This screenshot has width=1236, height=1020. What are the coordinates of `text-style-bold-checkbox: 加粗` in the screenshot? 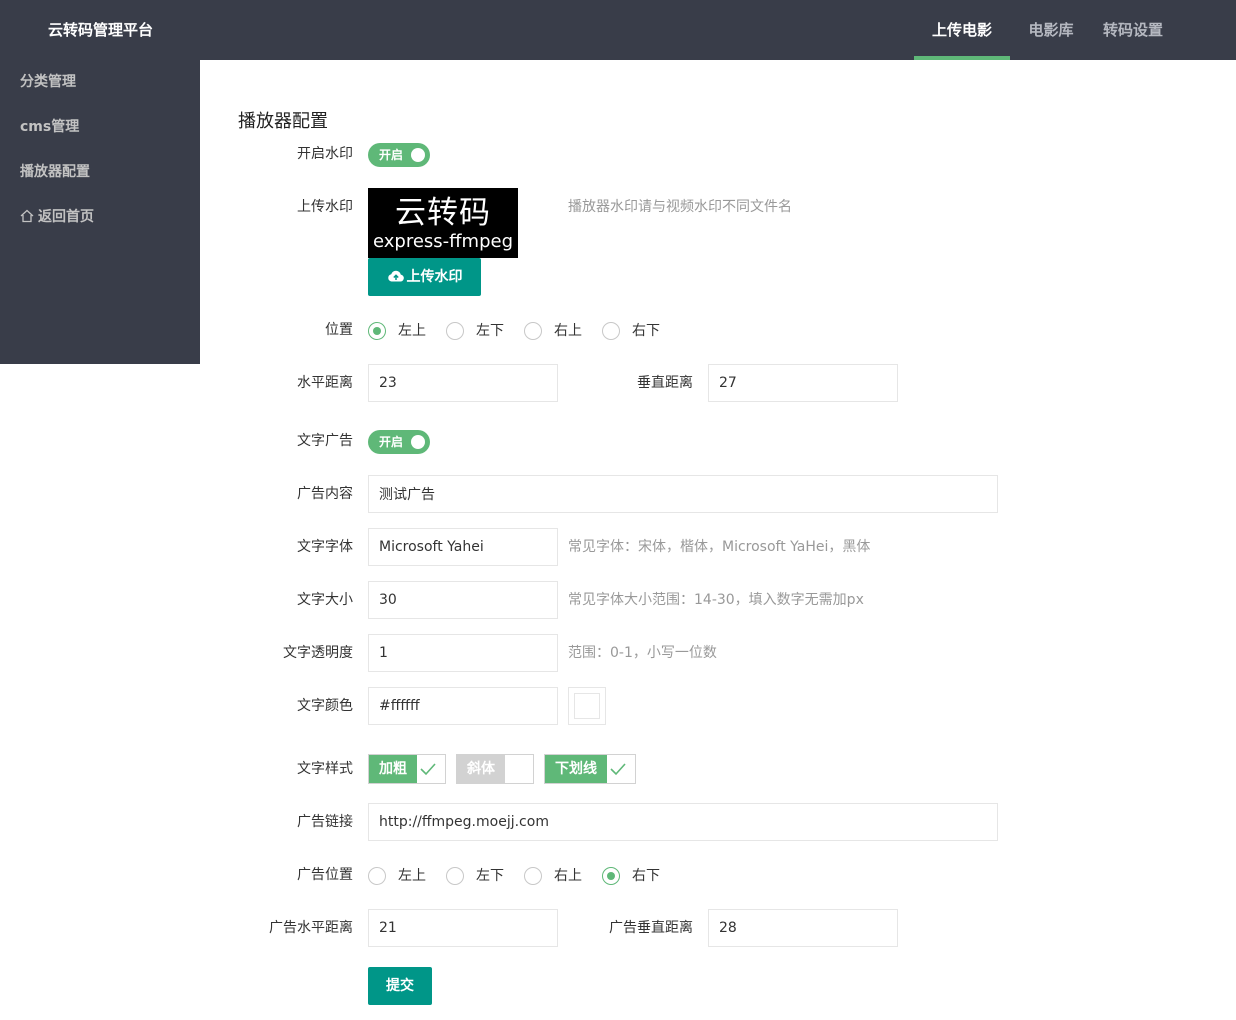 It's located at (407, 769).